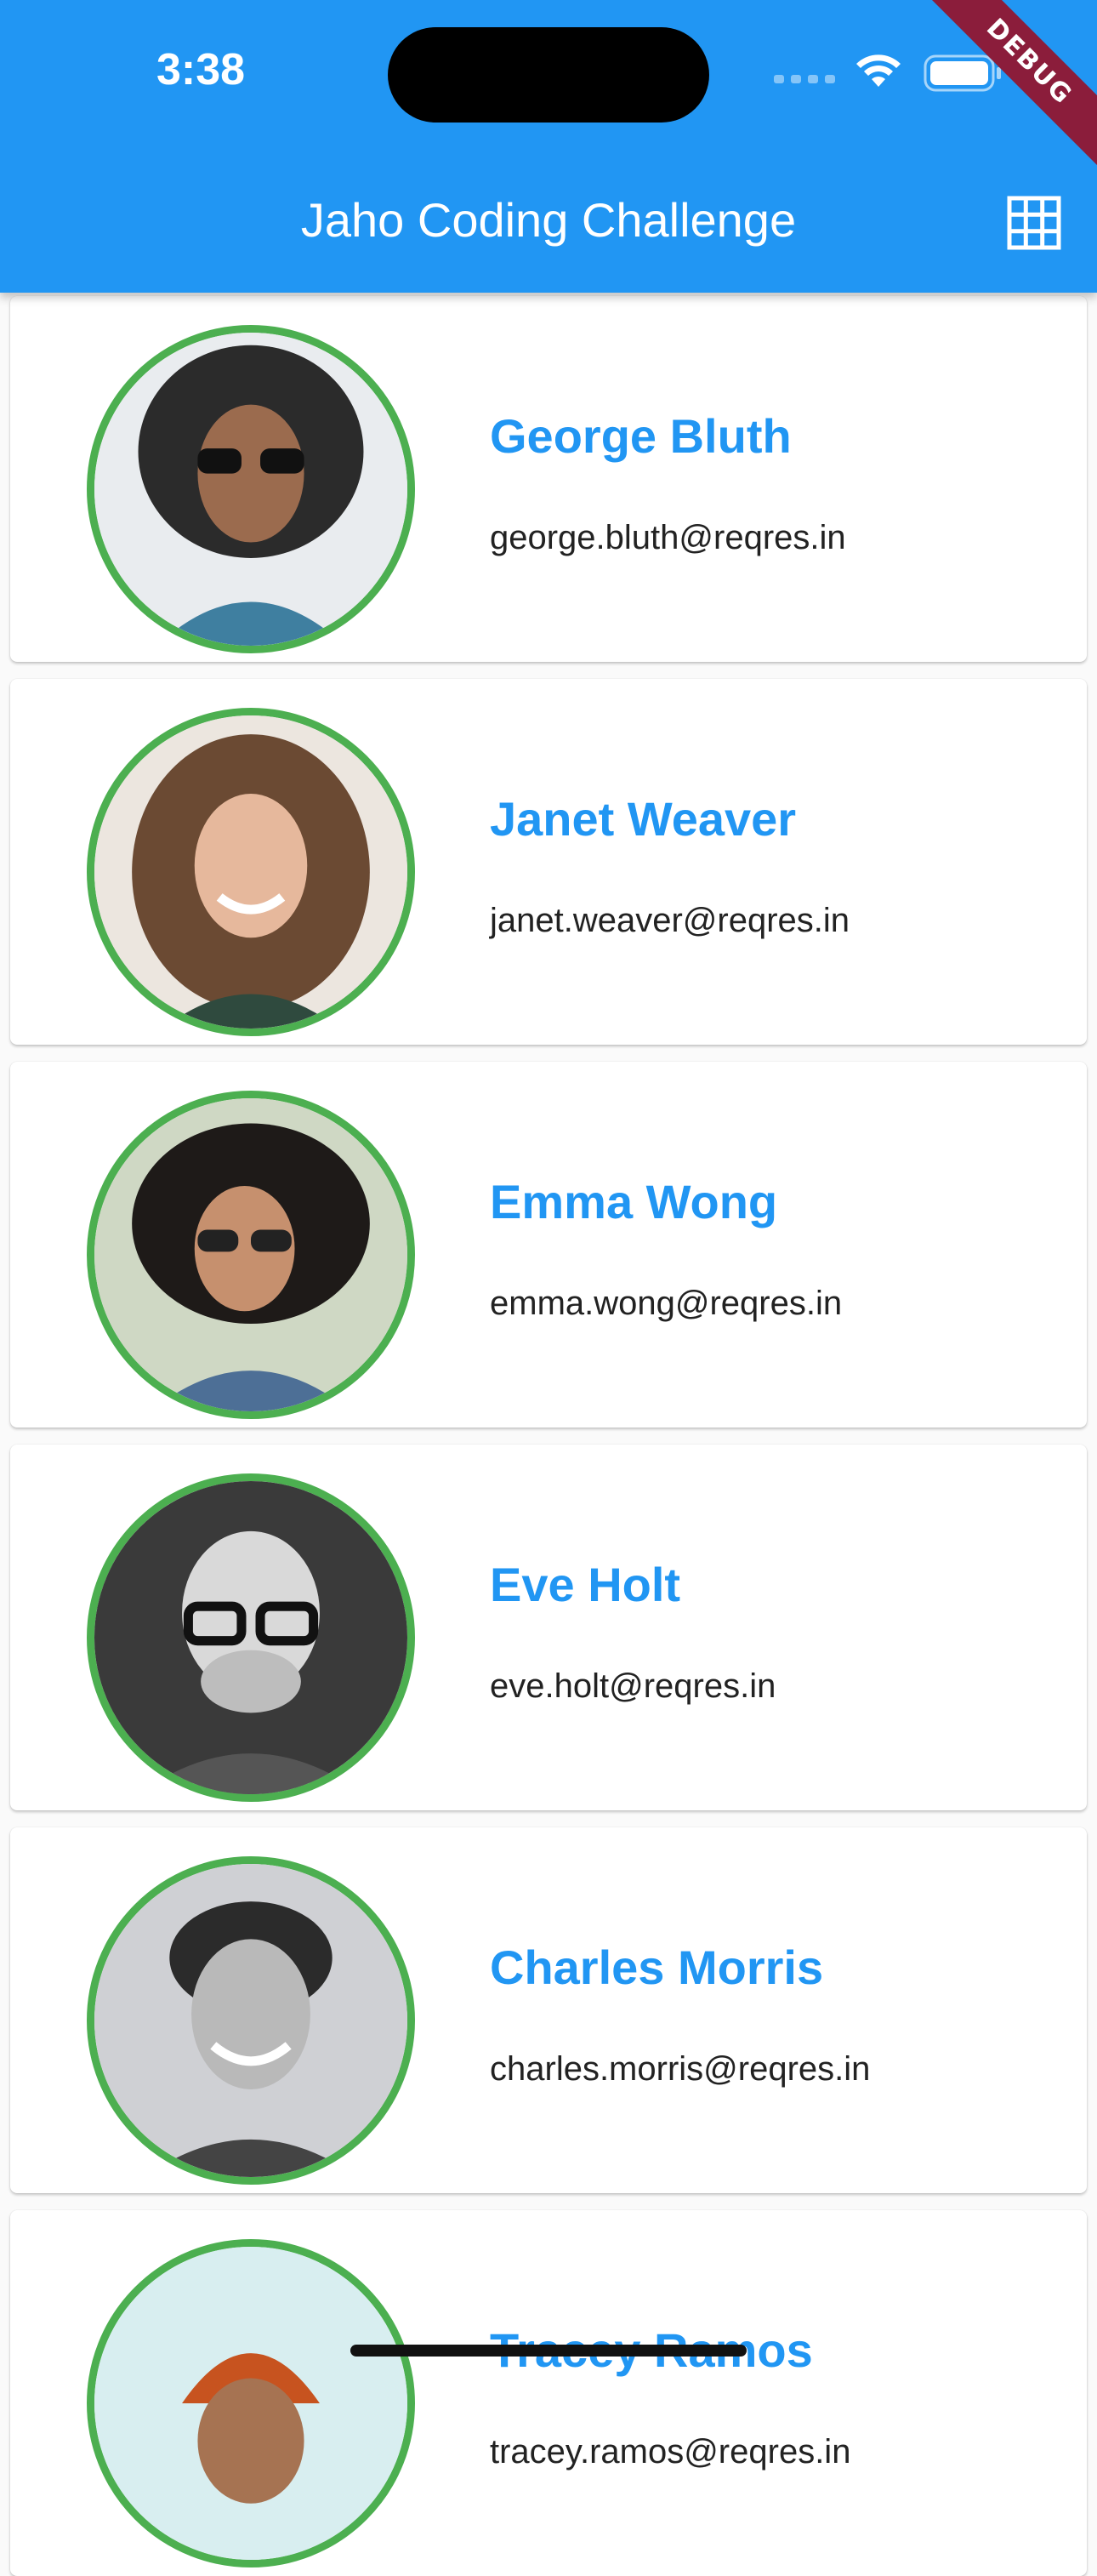 Image resolution: width=1097 pixels, height=2576 pixels. What do you see at coordinates (670, 2452) in the screenshot?
I see `user-email: tracey.ramos@reqres.in` at bounding box center [670, 2452].